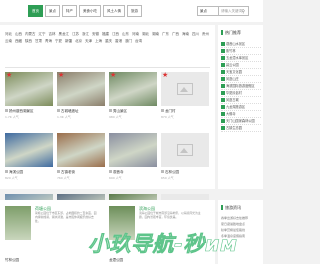 The width and height of the screenshot is (320, 264). What do you see at coordinates (185, 150) in the screenshot?
I see `image-placeholder` at bounding box center [185, 150].